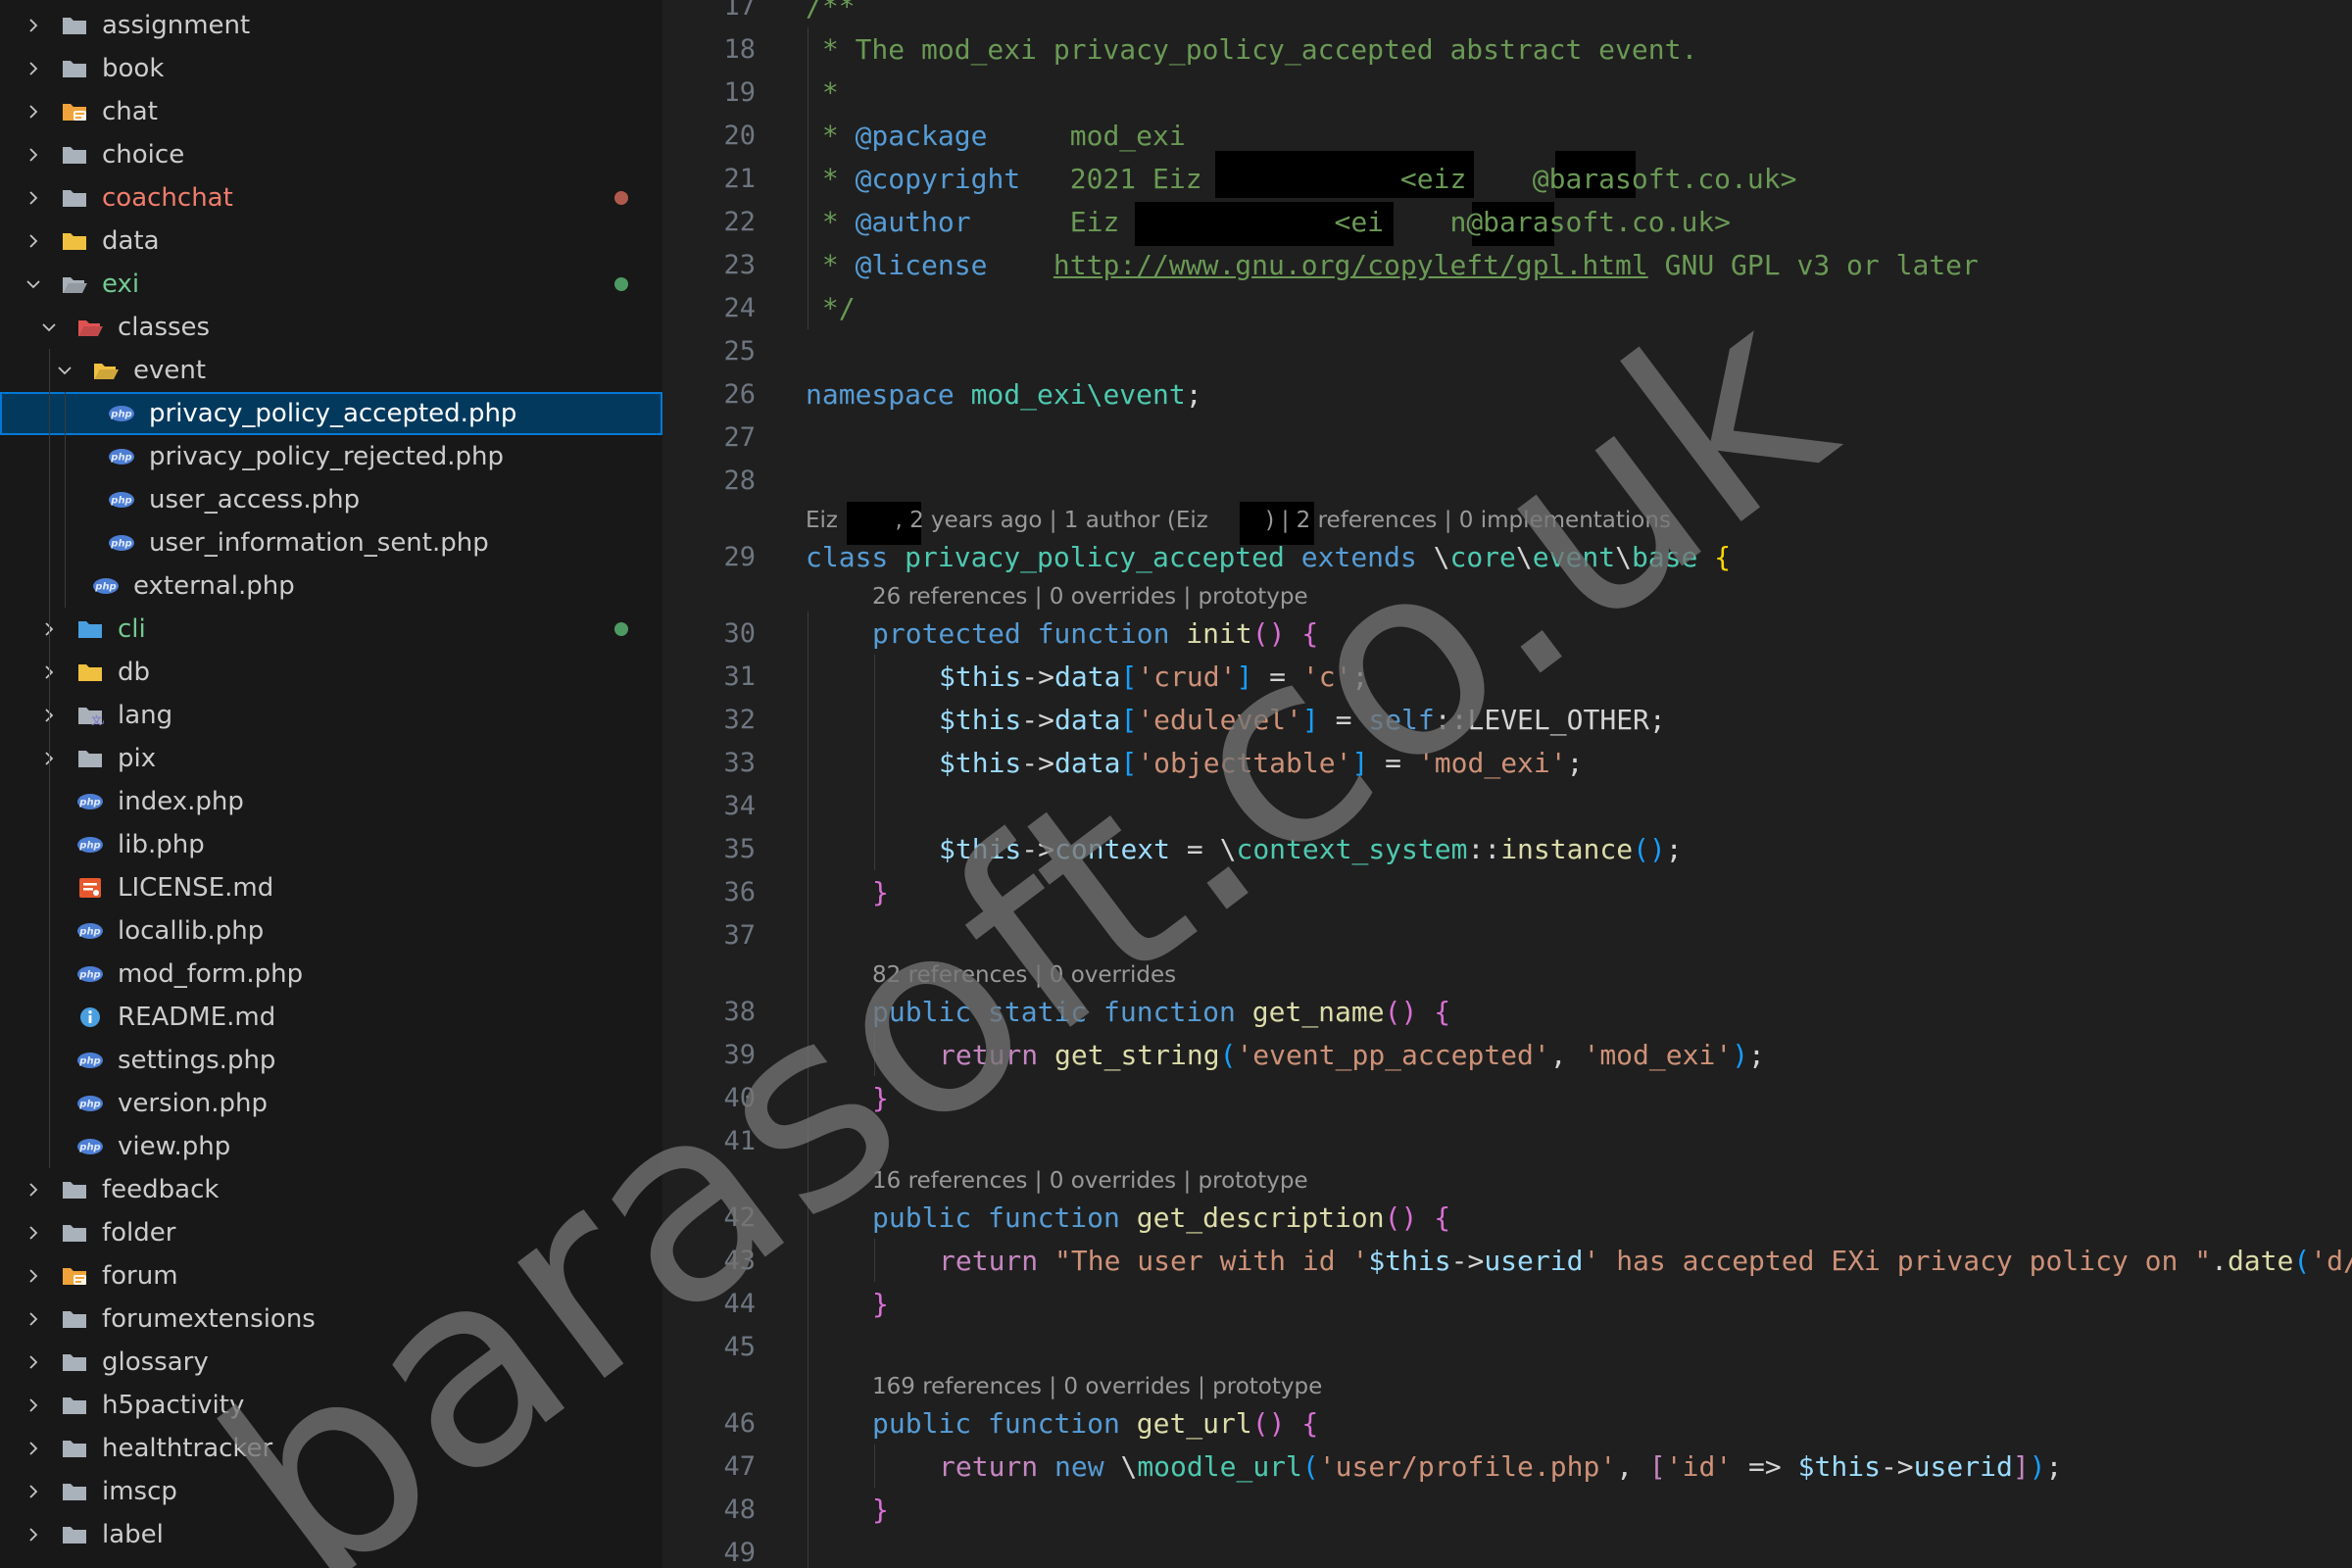 The width and height of the screenshot is (2352, 1568). I want to click on tree-folder-book: book, so click(331, 68).